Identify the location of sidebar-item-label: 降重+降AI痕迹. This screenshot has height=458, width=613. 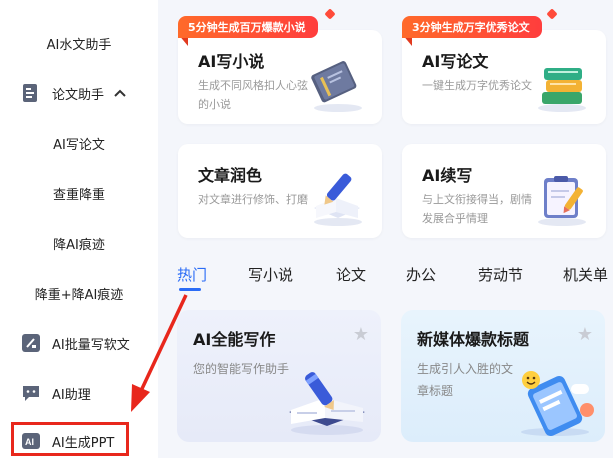
(79, 295).